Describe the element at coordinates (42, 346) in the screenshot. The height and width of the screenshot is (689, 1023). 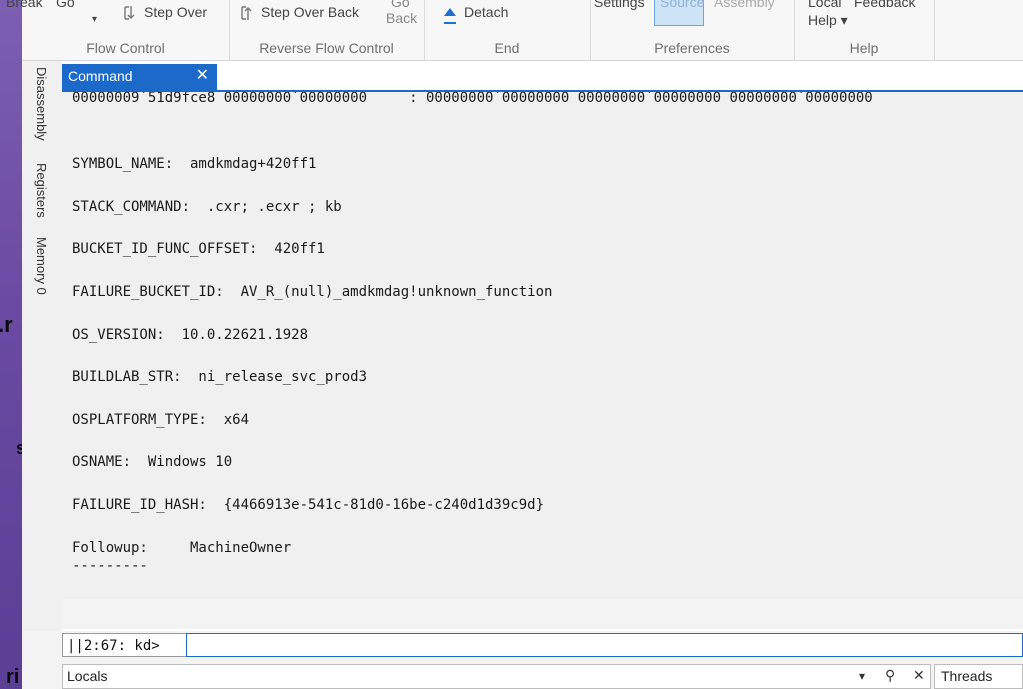
I see `side-tab-strip: Disassembly Registers Memory 0` at that location.